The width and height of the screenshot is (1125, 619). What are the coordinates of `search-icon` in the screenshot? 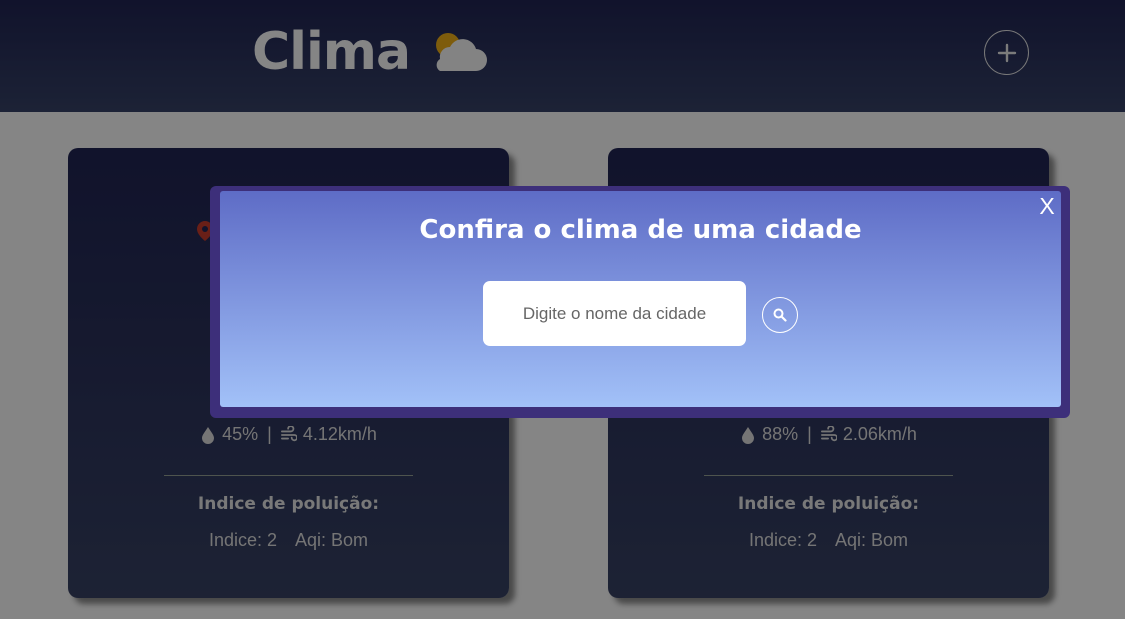 It's located at (780, 315).